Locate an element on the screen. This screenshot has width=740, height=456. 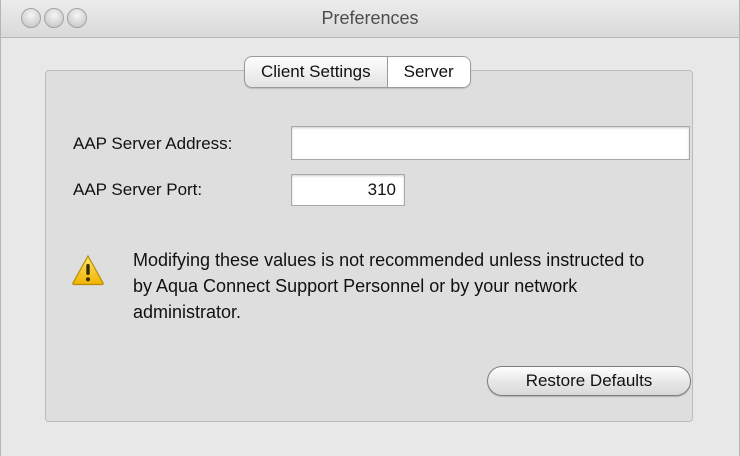
tab-server: Server is located at coordinates (428, 72).